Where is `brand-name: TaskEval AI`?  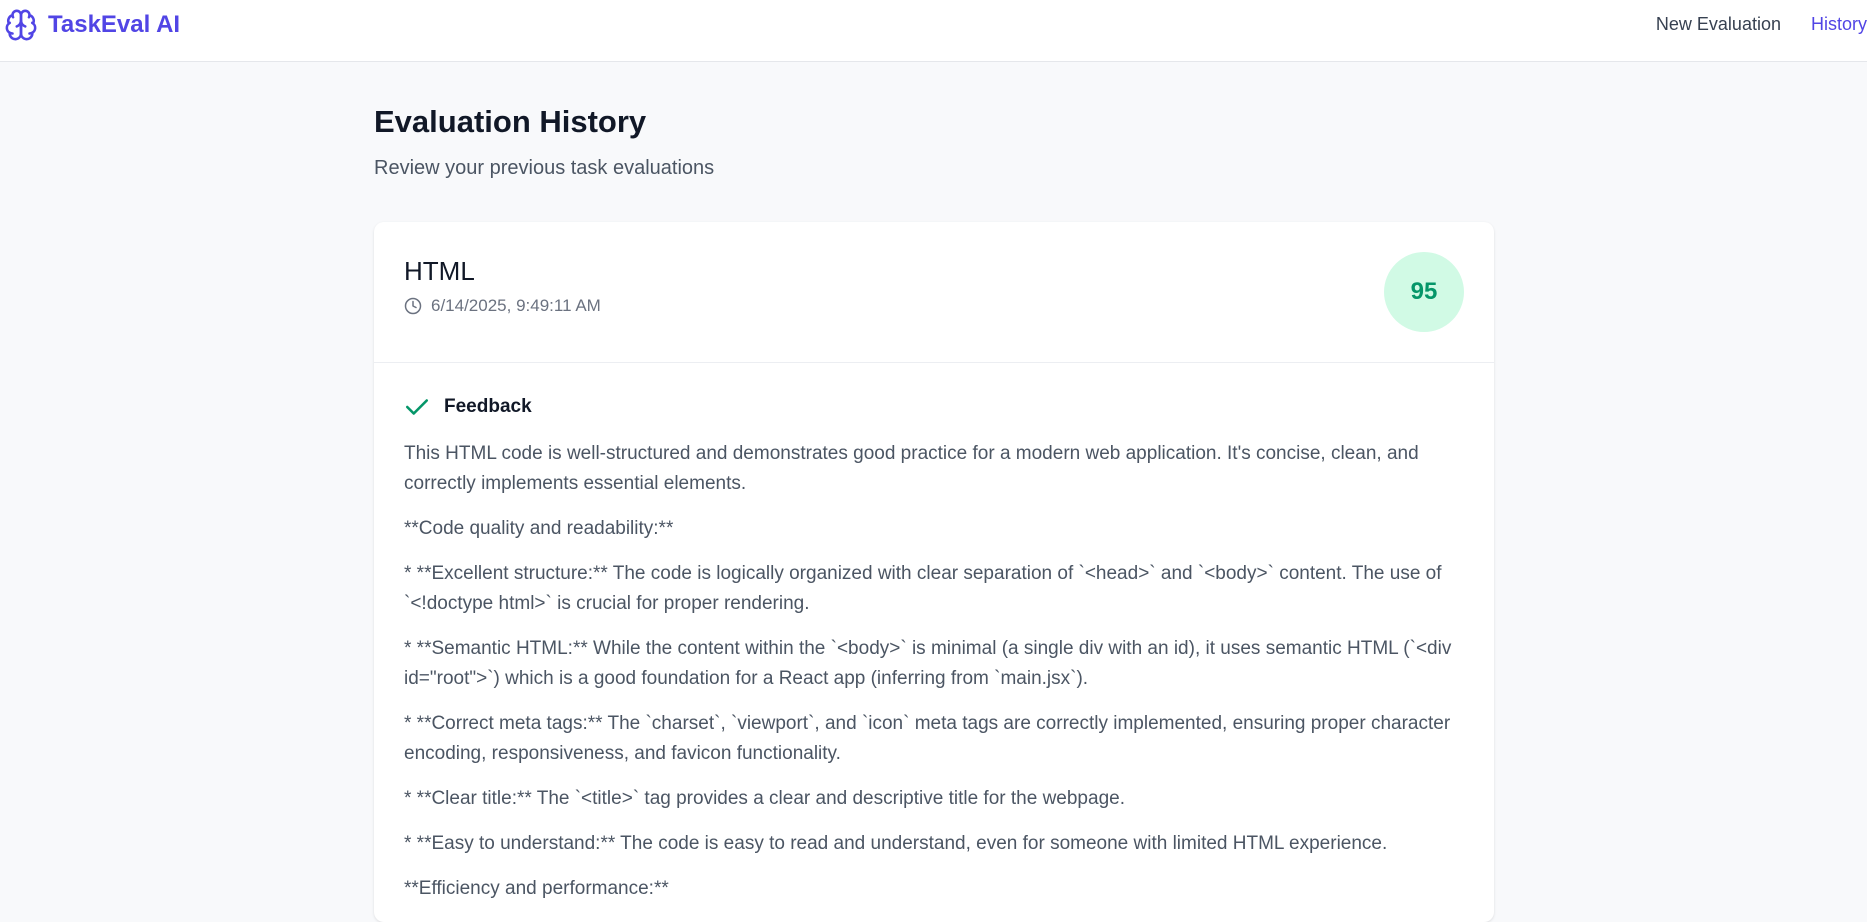
brand-name: TaskEval AI is located at coordinates (114, 24).